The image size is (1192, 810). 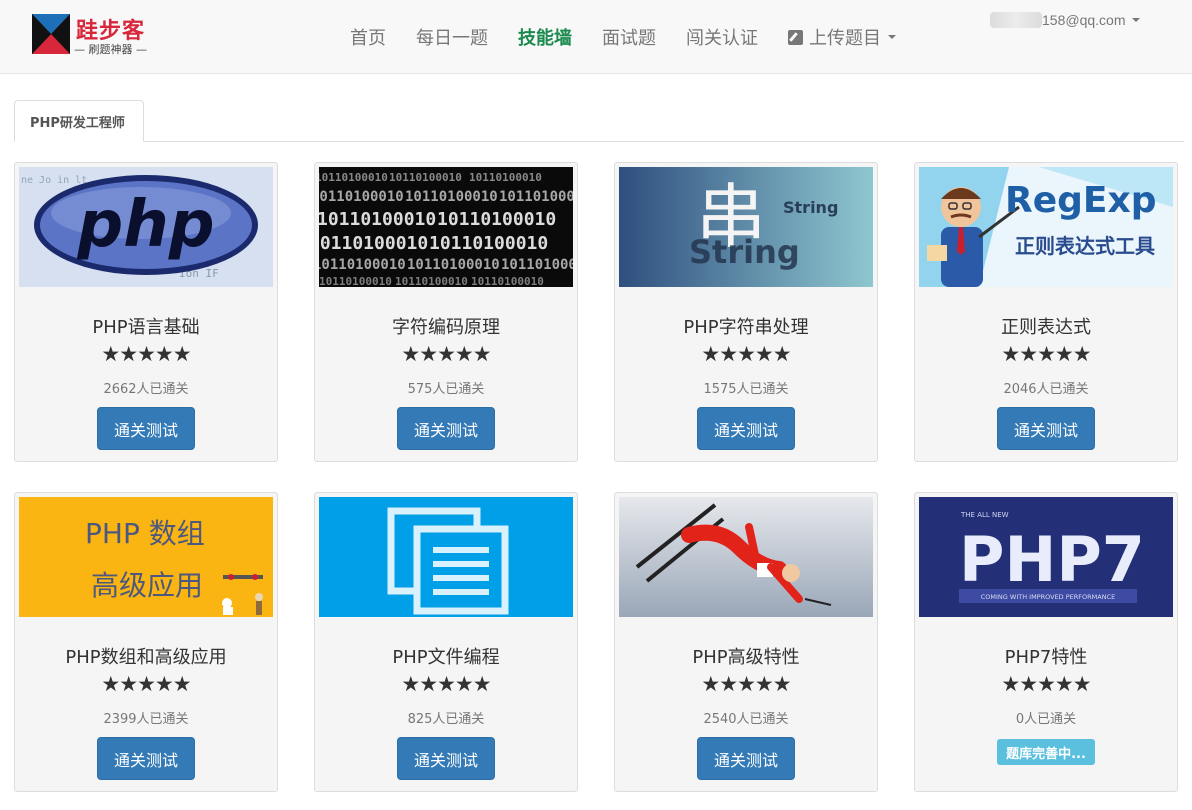 I want to click on nav-item-interview-questions: 面试题, so click(x=629, y=37).